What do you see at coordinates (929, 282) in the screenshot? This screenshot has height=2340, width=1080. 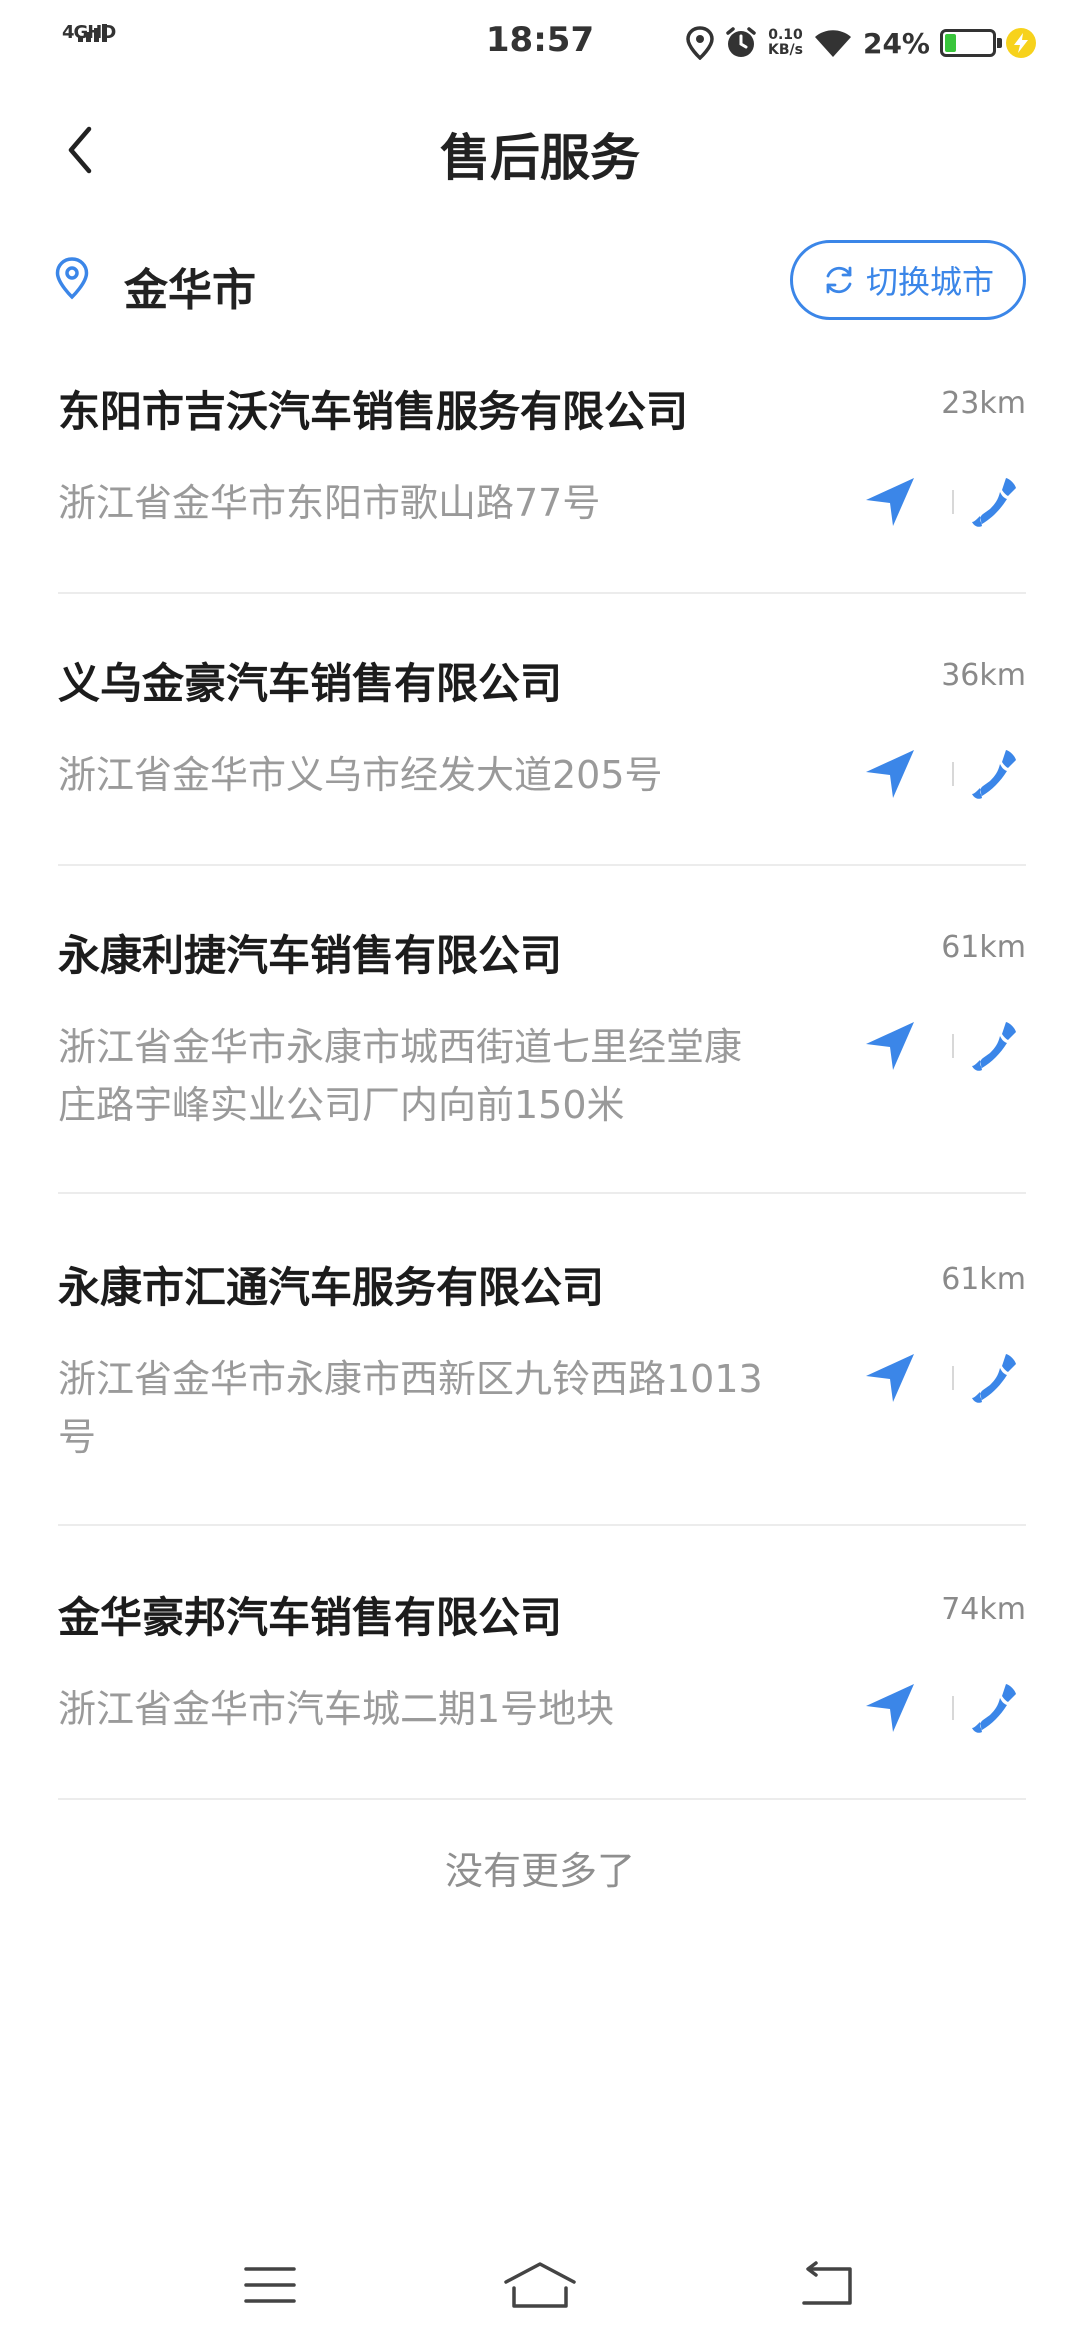 I see `switch-city-label: 切换城市` at bounding box center [929, 282].